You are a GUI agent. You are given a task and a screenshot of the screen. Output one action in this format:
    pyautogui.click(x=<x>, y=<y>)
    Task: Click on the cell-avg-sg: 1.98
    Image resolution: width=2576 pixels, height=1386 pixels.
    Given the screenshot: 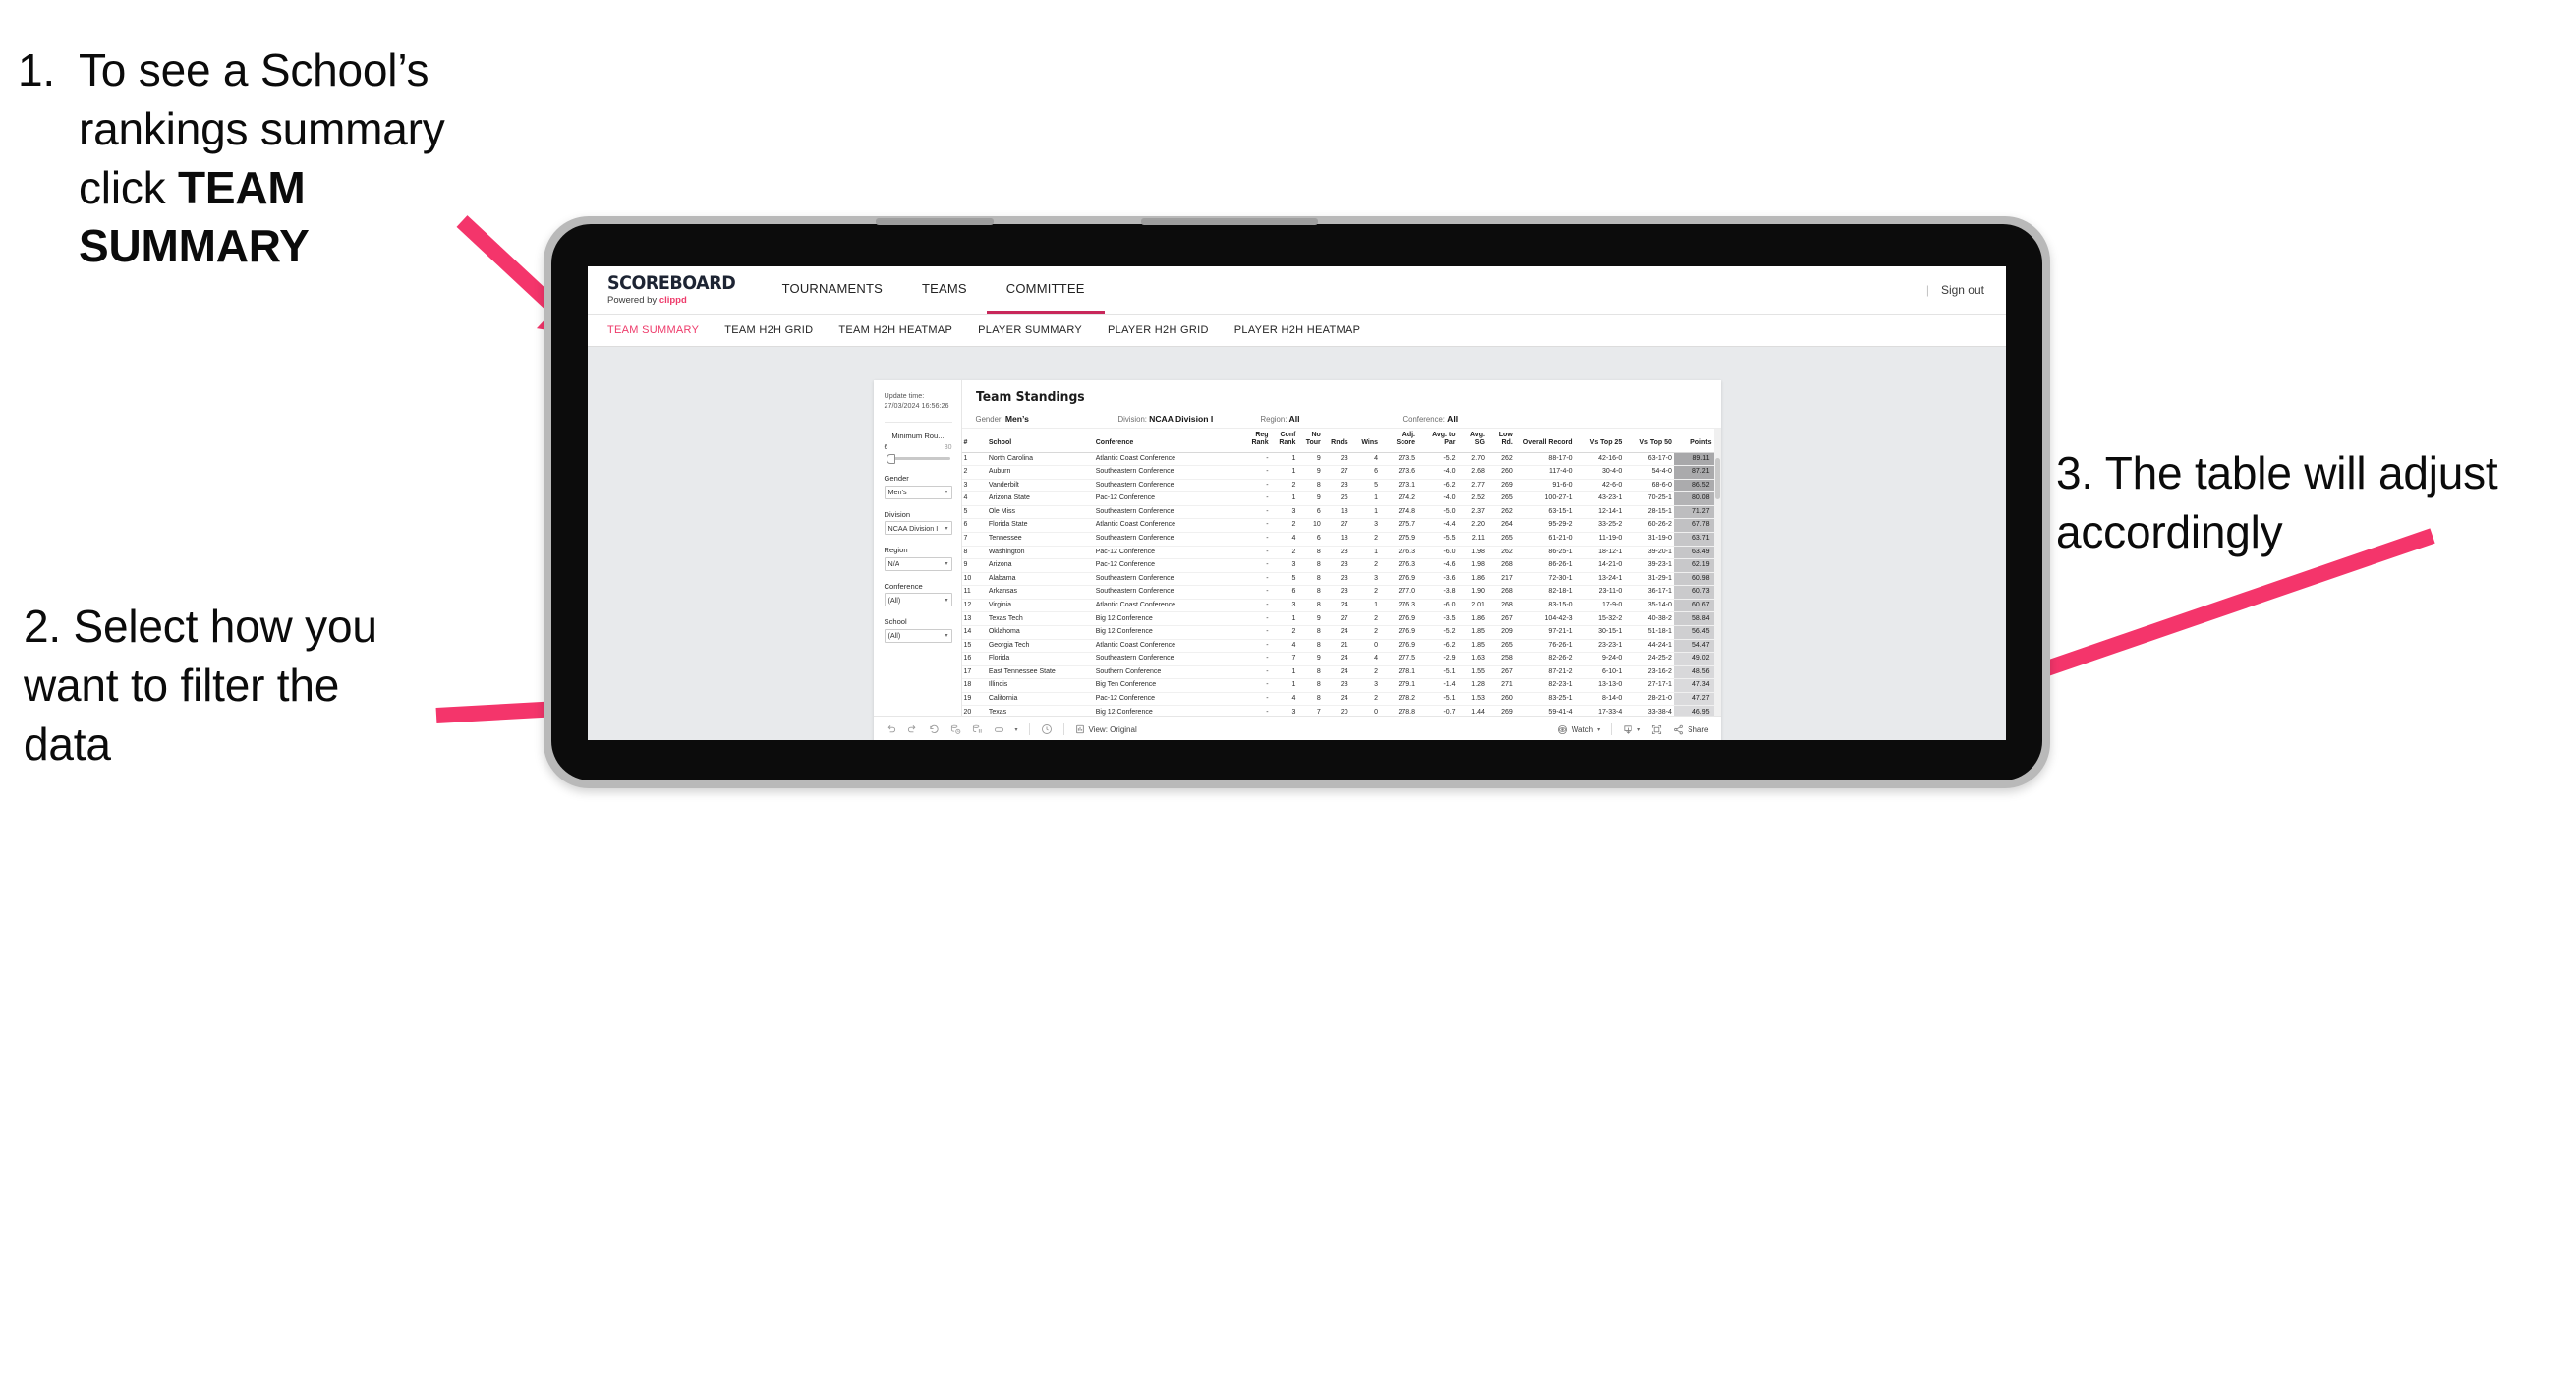 What is the action you would take?
    pyautogui.click(x=1472, y=553)
    